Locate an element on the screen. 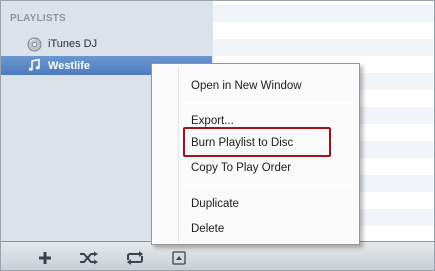 The image size is (435, 271). bottom-toolbar is located at coordinates (217, 255).